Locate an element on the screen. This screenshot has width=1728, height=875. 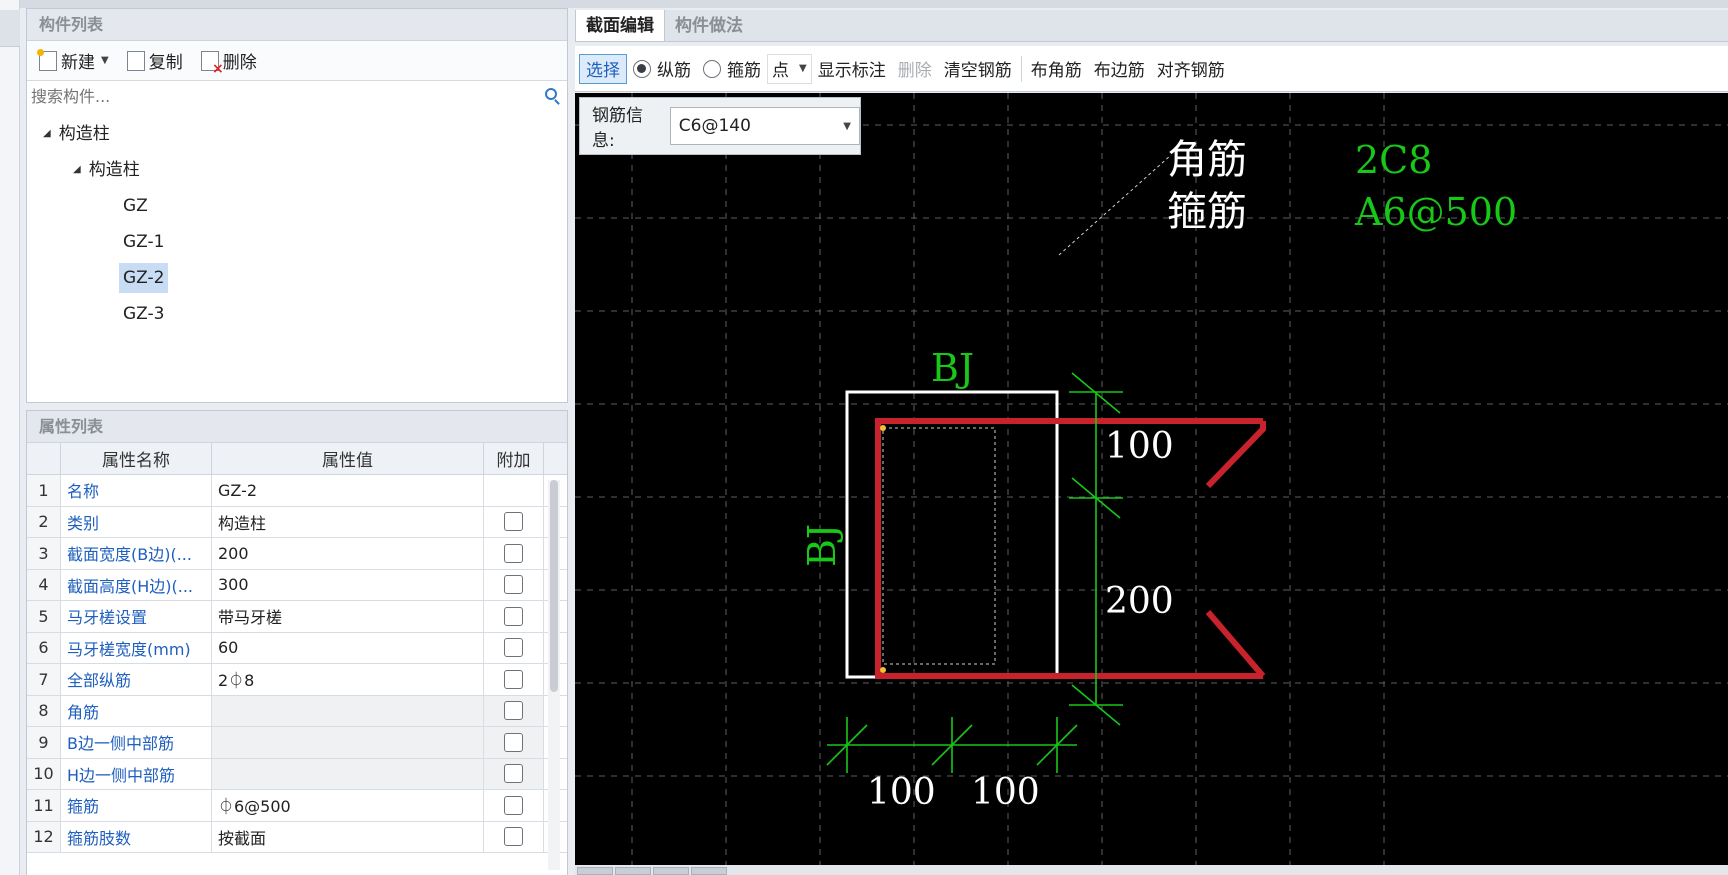
property-value: 构造柱 is located at coordinates (348, 521).